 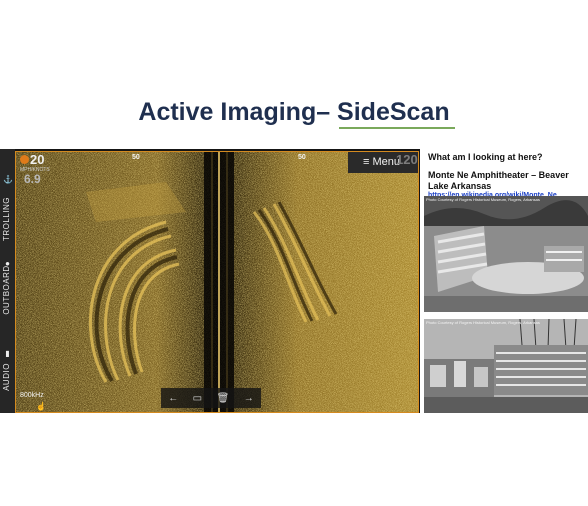 I want to click on question-text: What am I looking at here?, so click(x=485, y=157).